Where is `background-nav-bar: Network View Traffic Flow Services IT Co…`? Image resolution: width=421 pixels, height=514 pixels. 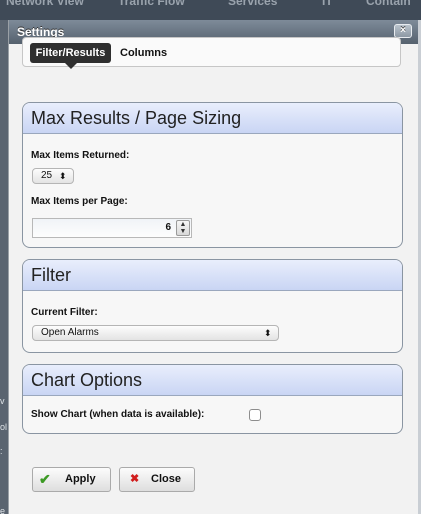 background-nav-bar: Network View Traffic Flow Services IT Co… is located at coordinates (210, 10).